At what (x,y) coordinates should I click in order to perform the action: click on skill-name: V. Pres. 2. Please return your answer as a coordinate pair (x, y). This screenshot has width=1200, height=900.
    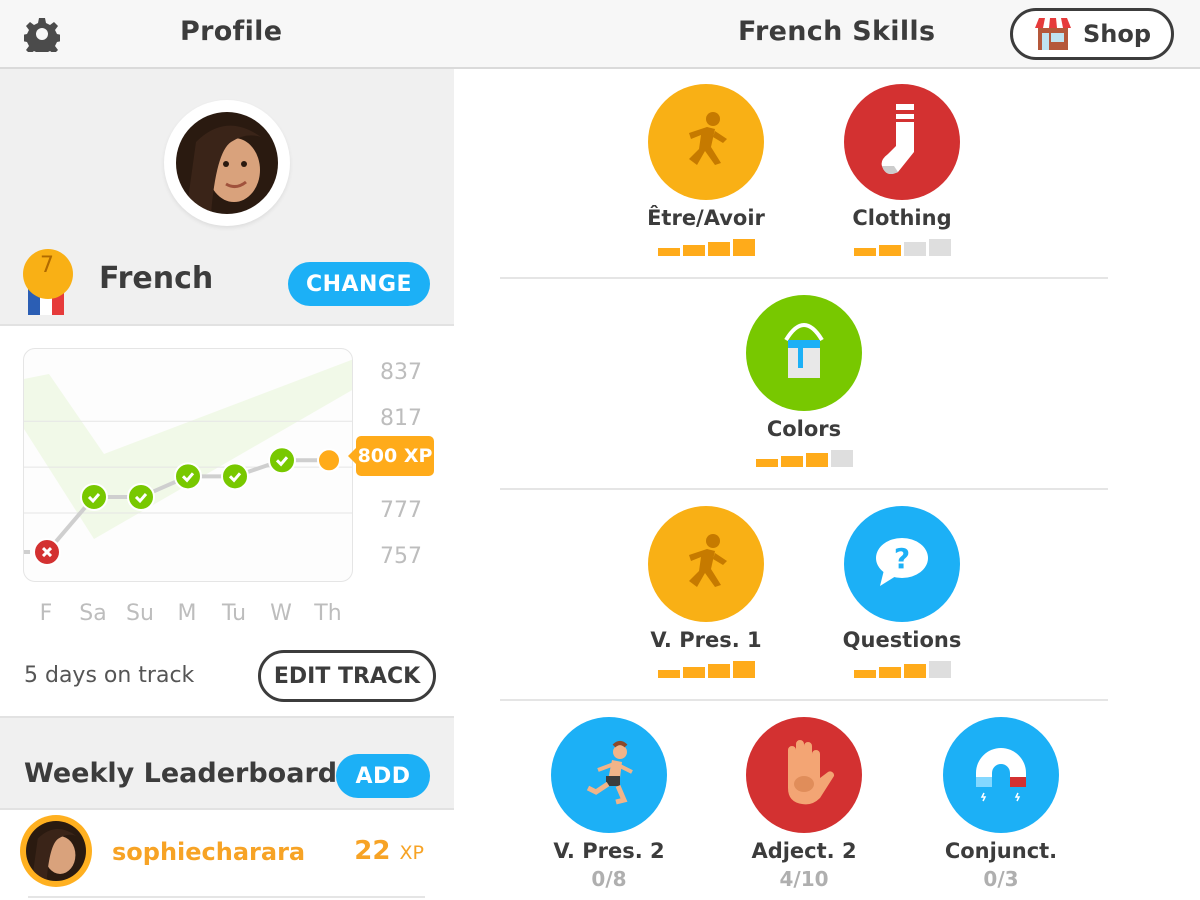
    Looking at the image, I should click on (609, 851).